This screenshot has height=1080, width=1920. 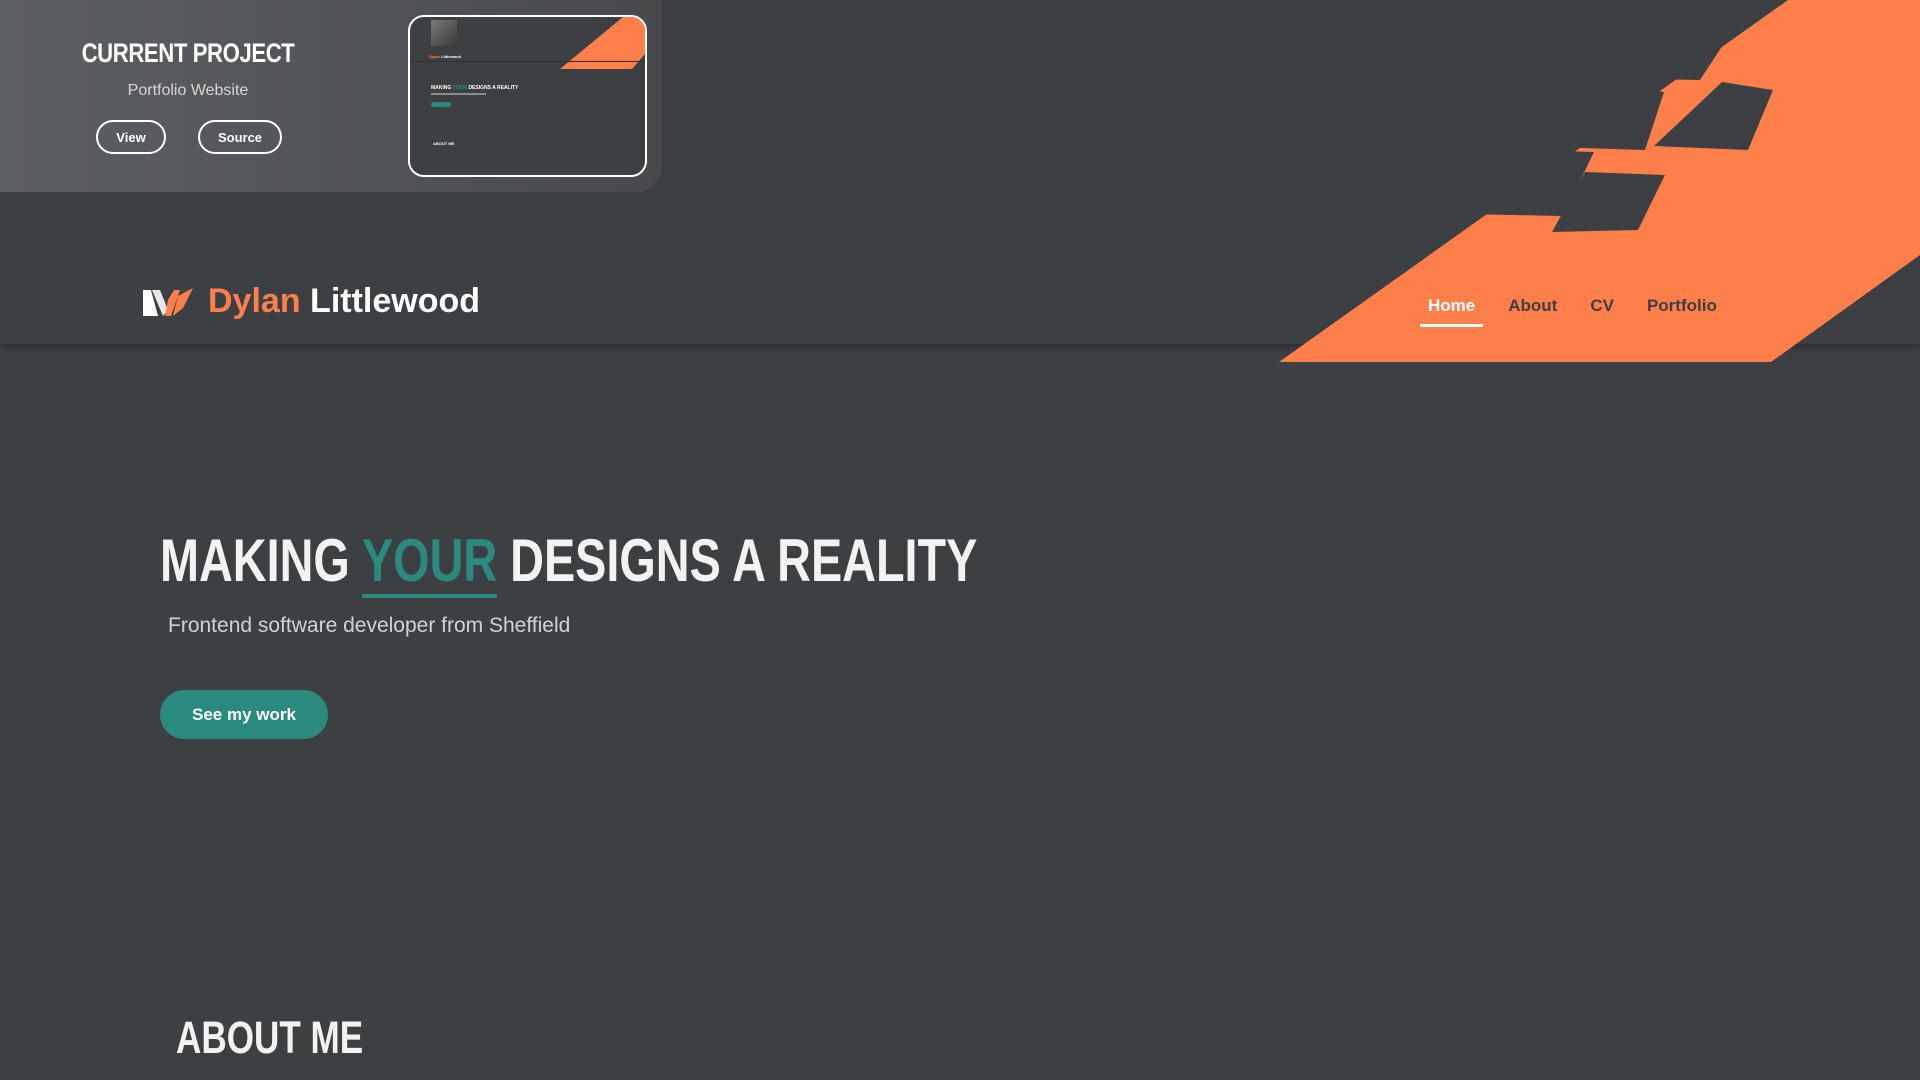 What do you see at coordinates (1452, 311) in the screenshot?
I see `nav-item-home: Home` at bounding box center [1452, 311].